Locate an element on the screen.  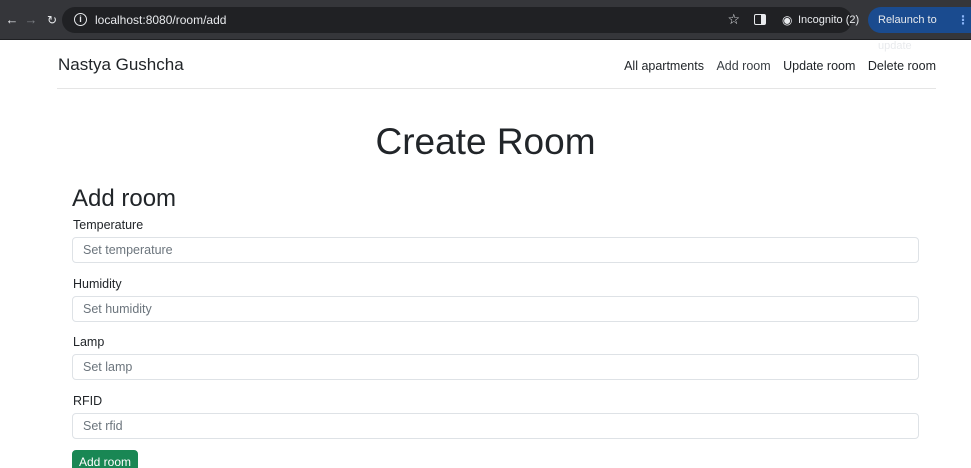
site-info-icon: i is located at coordinates (80, 19).